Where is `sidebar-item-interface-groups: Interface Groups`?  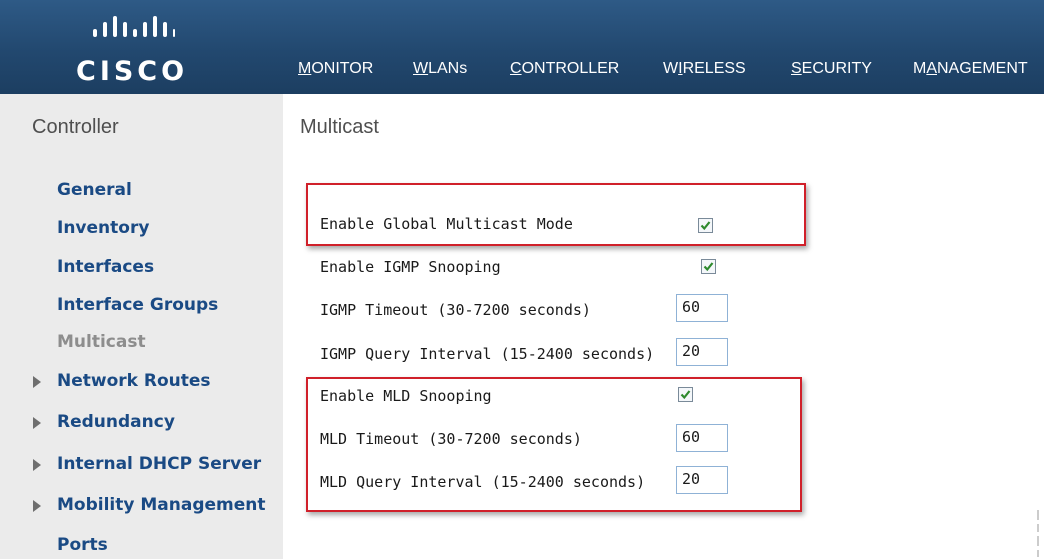
sidebar-item-interface-groups: Interface Groups is located at coordinates (137, 305).